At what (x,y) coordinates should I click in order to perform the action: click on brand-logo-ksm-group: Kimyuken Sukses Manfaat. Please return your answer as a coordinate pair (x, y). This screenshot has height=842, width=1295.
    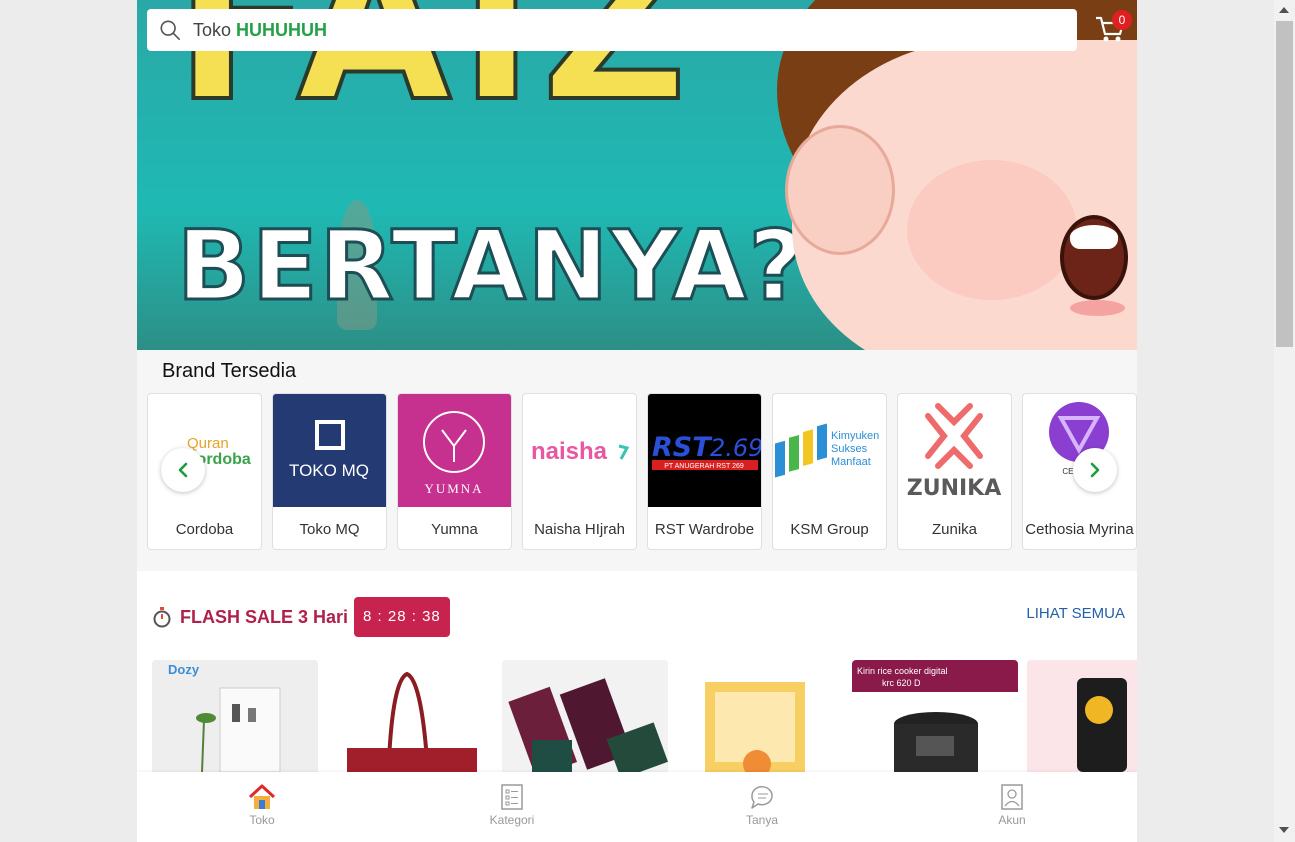
    Looking at the image, I should click on (829, 450).